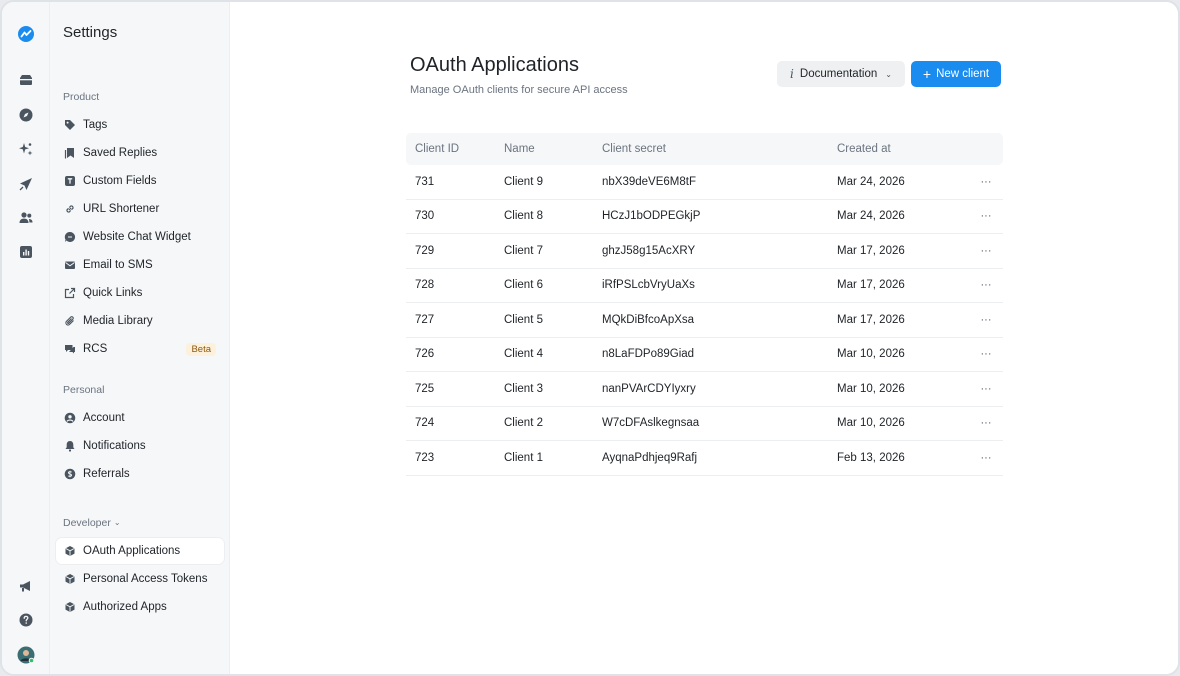 This screenshot has height=676, width=1180. I want to click on section-developer-label: Developer, so click(87, 523).